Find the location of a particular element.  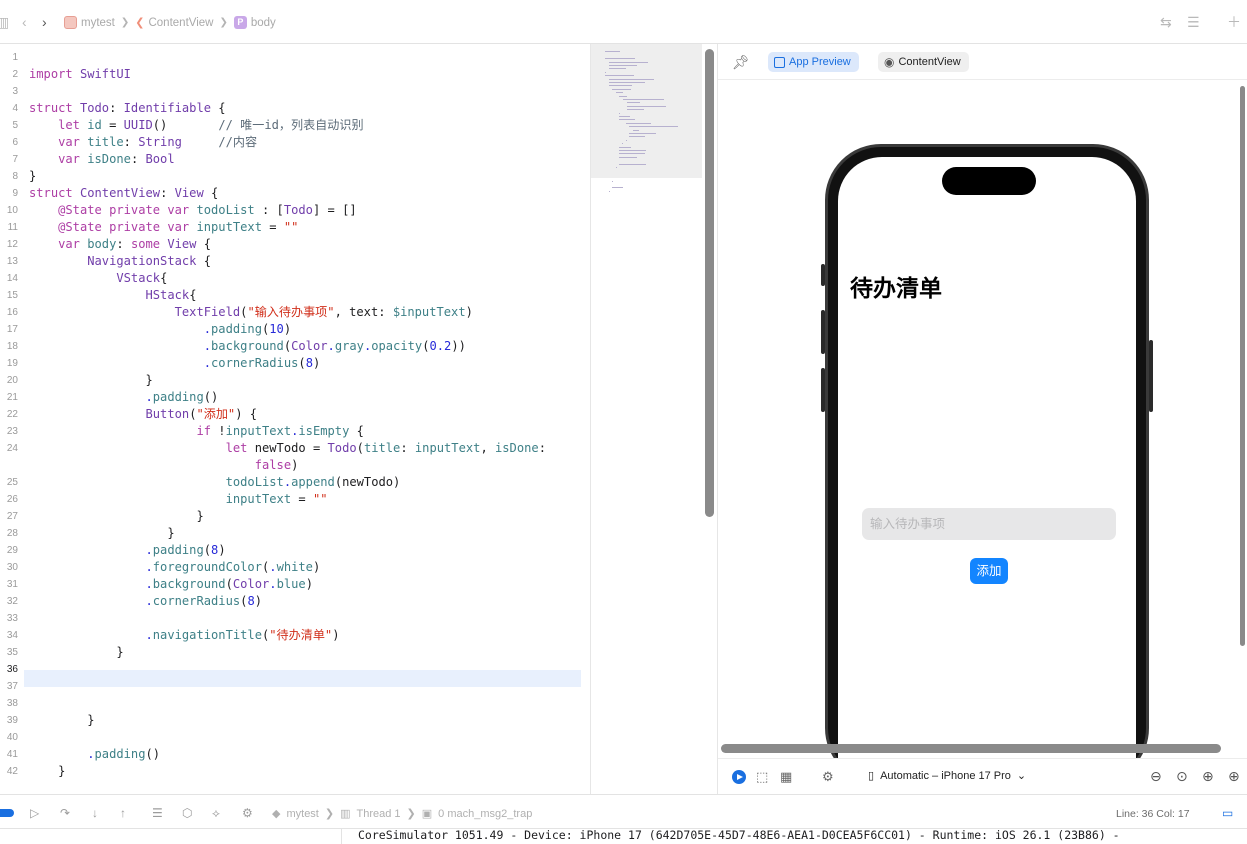

code-line: 30 .foregroundColor(.white) is located at coordinates (295, 567).